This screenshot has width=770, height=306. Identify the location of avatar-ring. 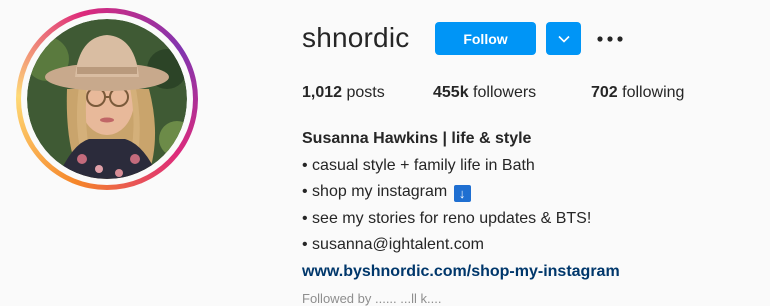
(107, 99).